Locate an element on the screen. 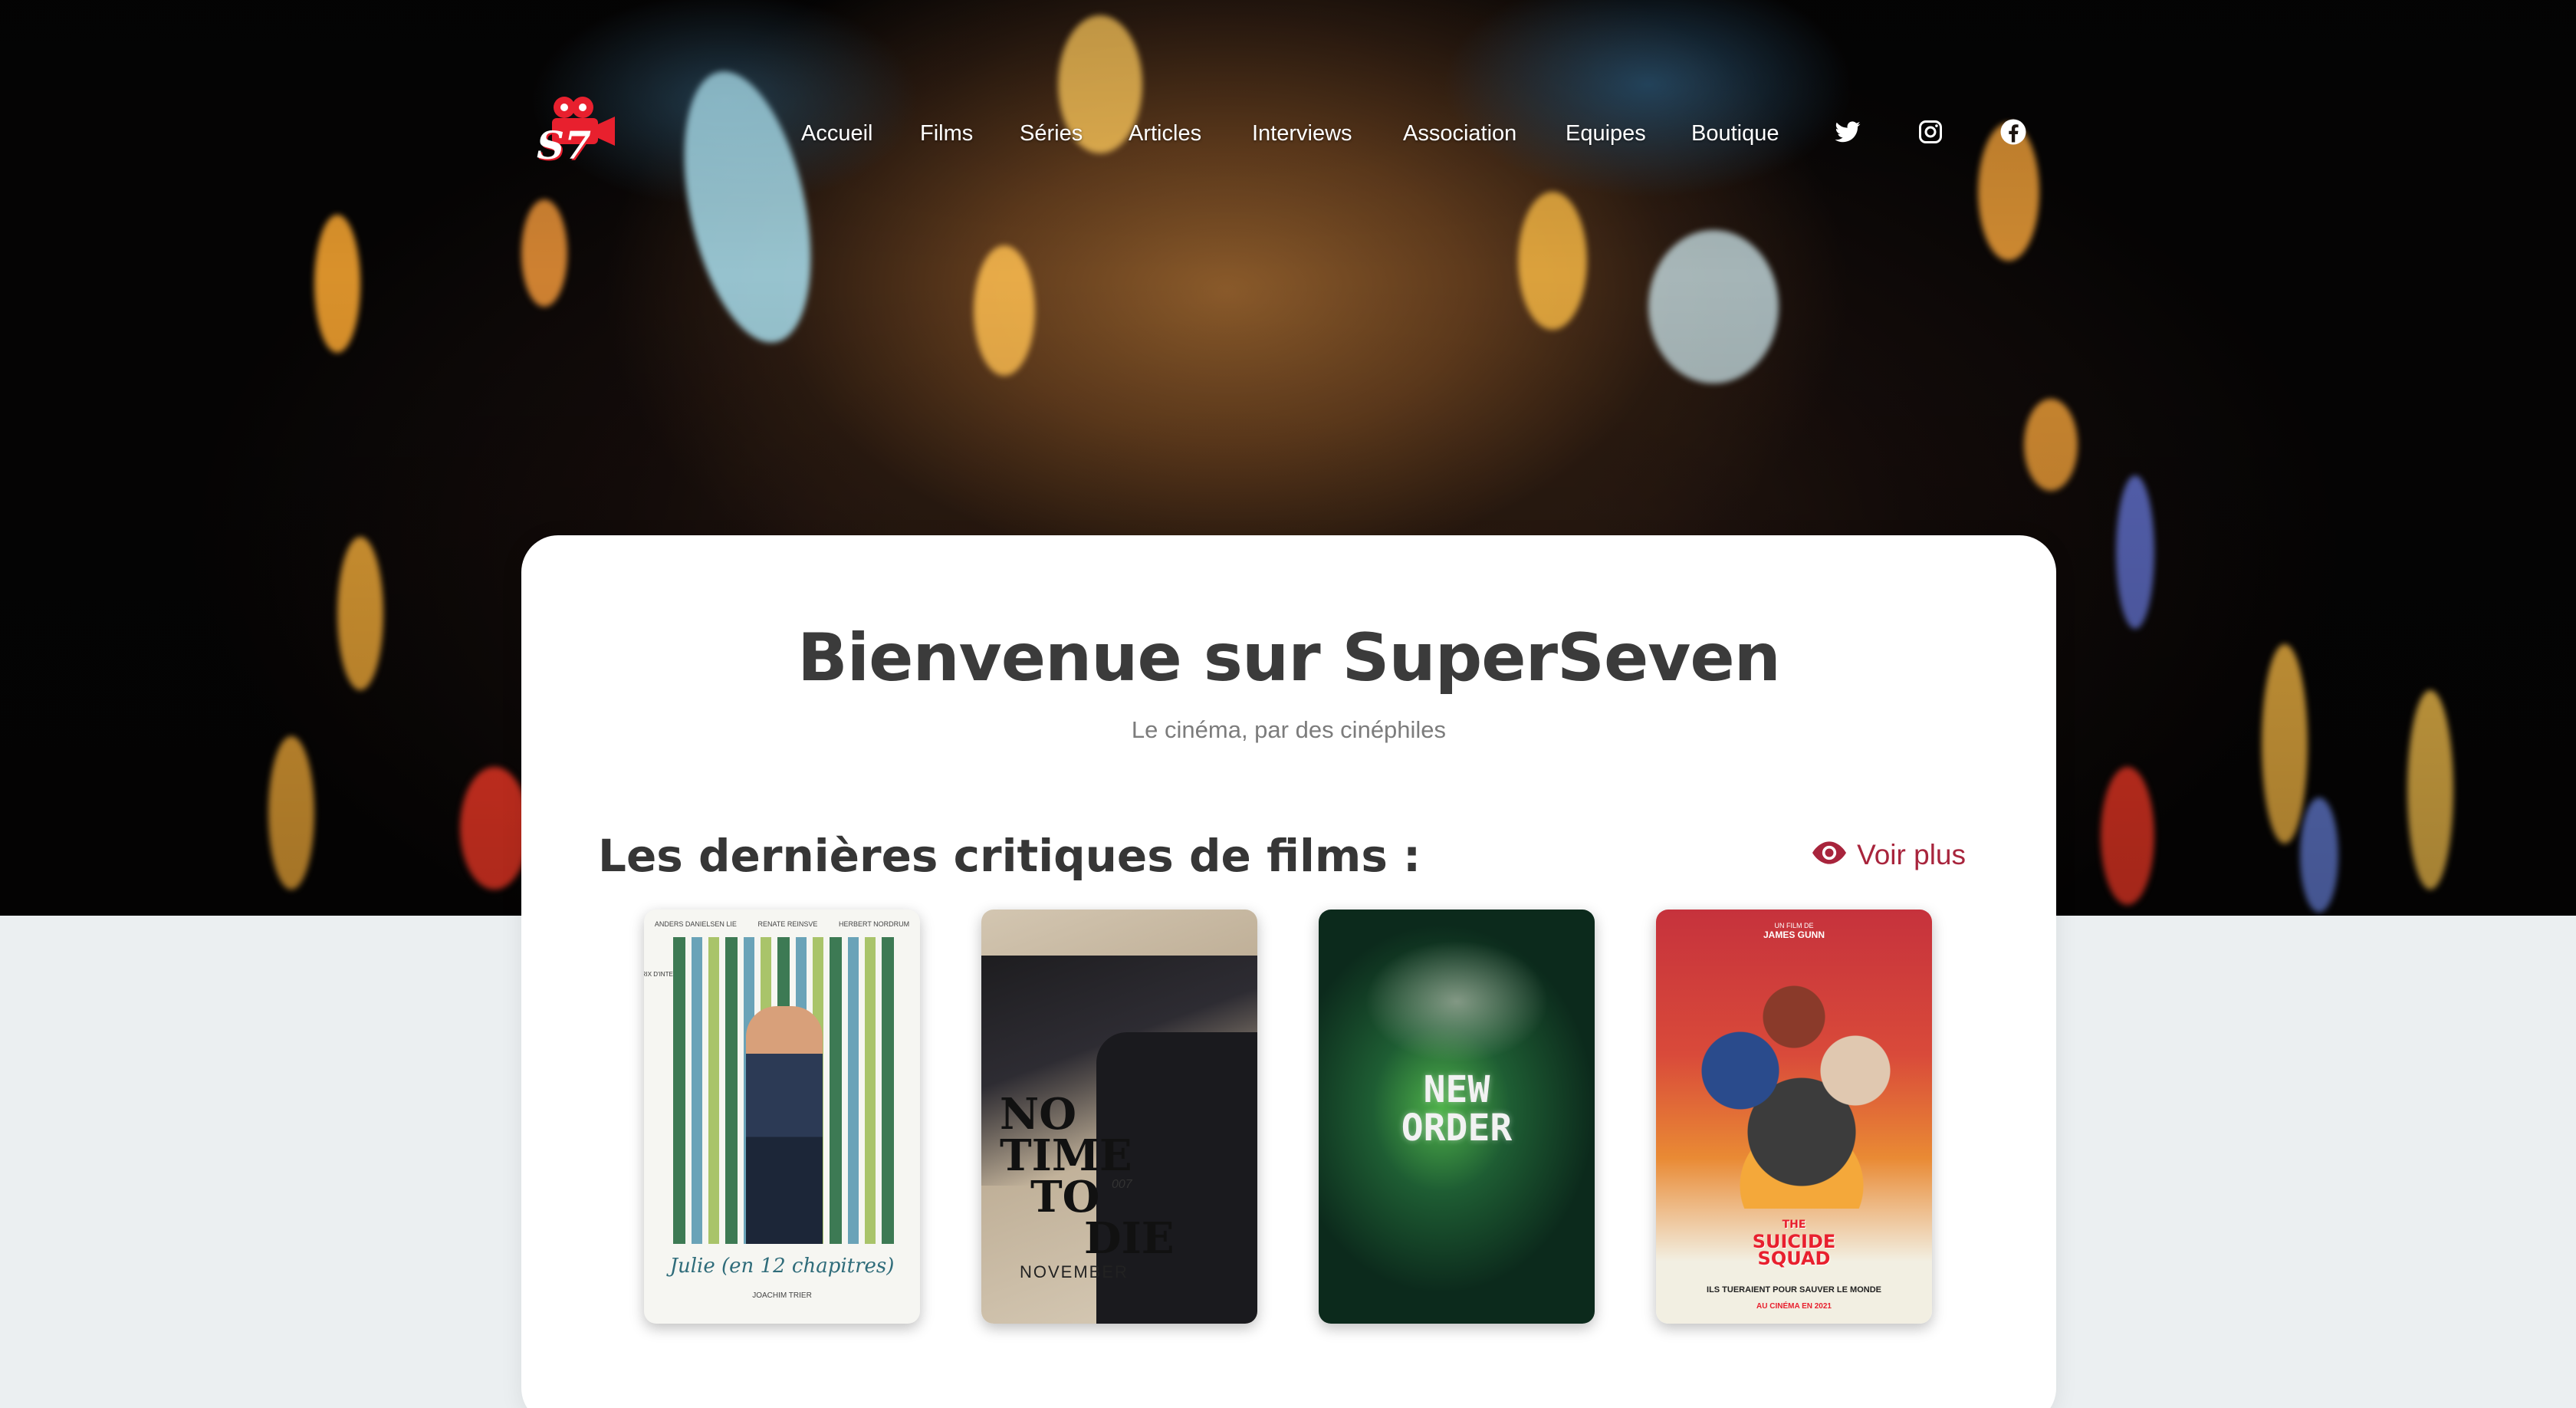  page-title: Bienvenue sur SuperSeven is located at coordinates (1289, 658).